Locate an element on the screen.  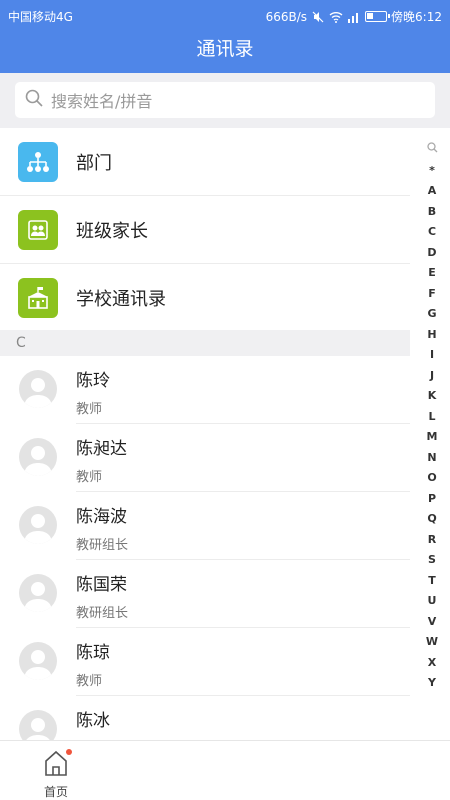
signal-icon is located at coordinates (354, 17).